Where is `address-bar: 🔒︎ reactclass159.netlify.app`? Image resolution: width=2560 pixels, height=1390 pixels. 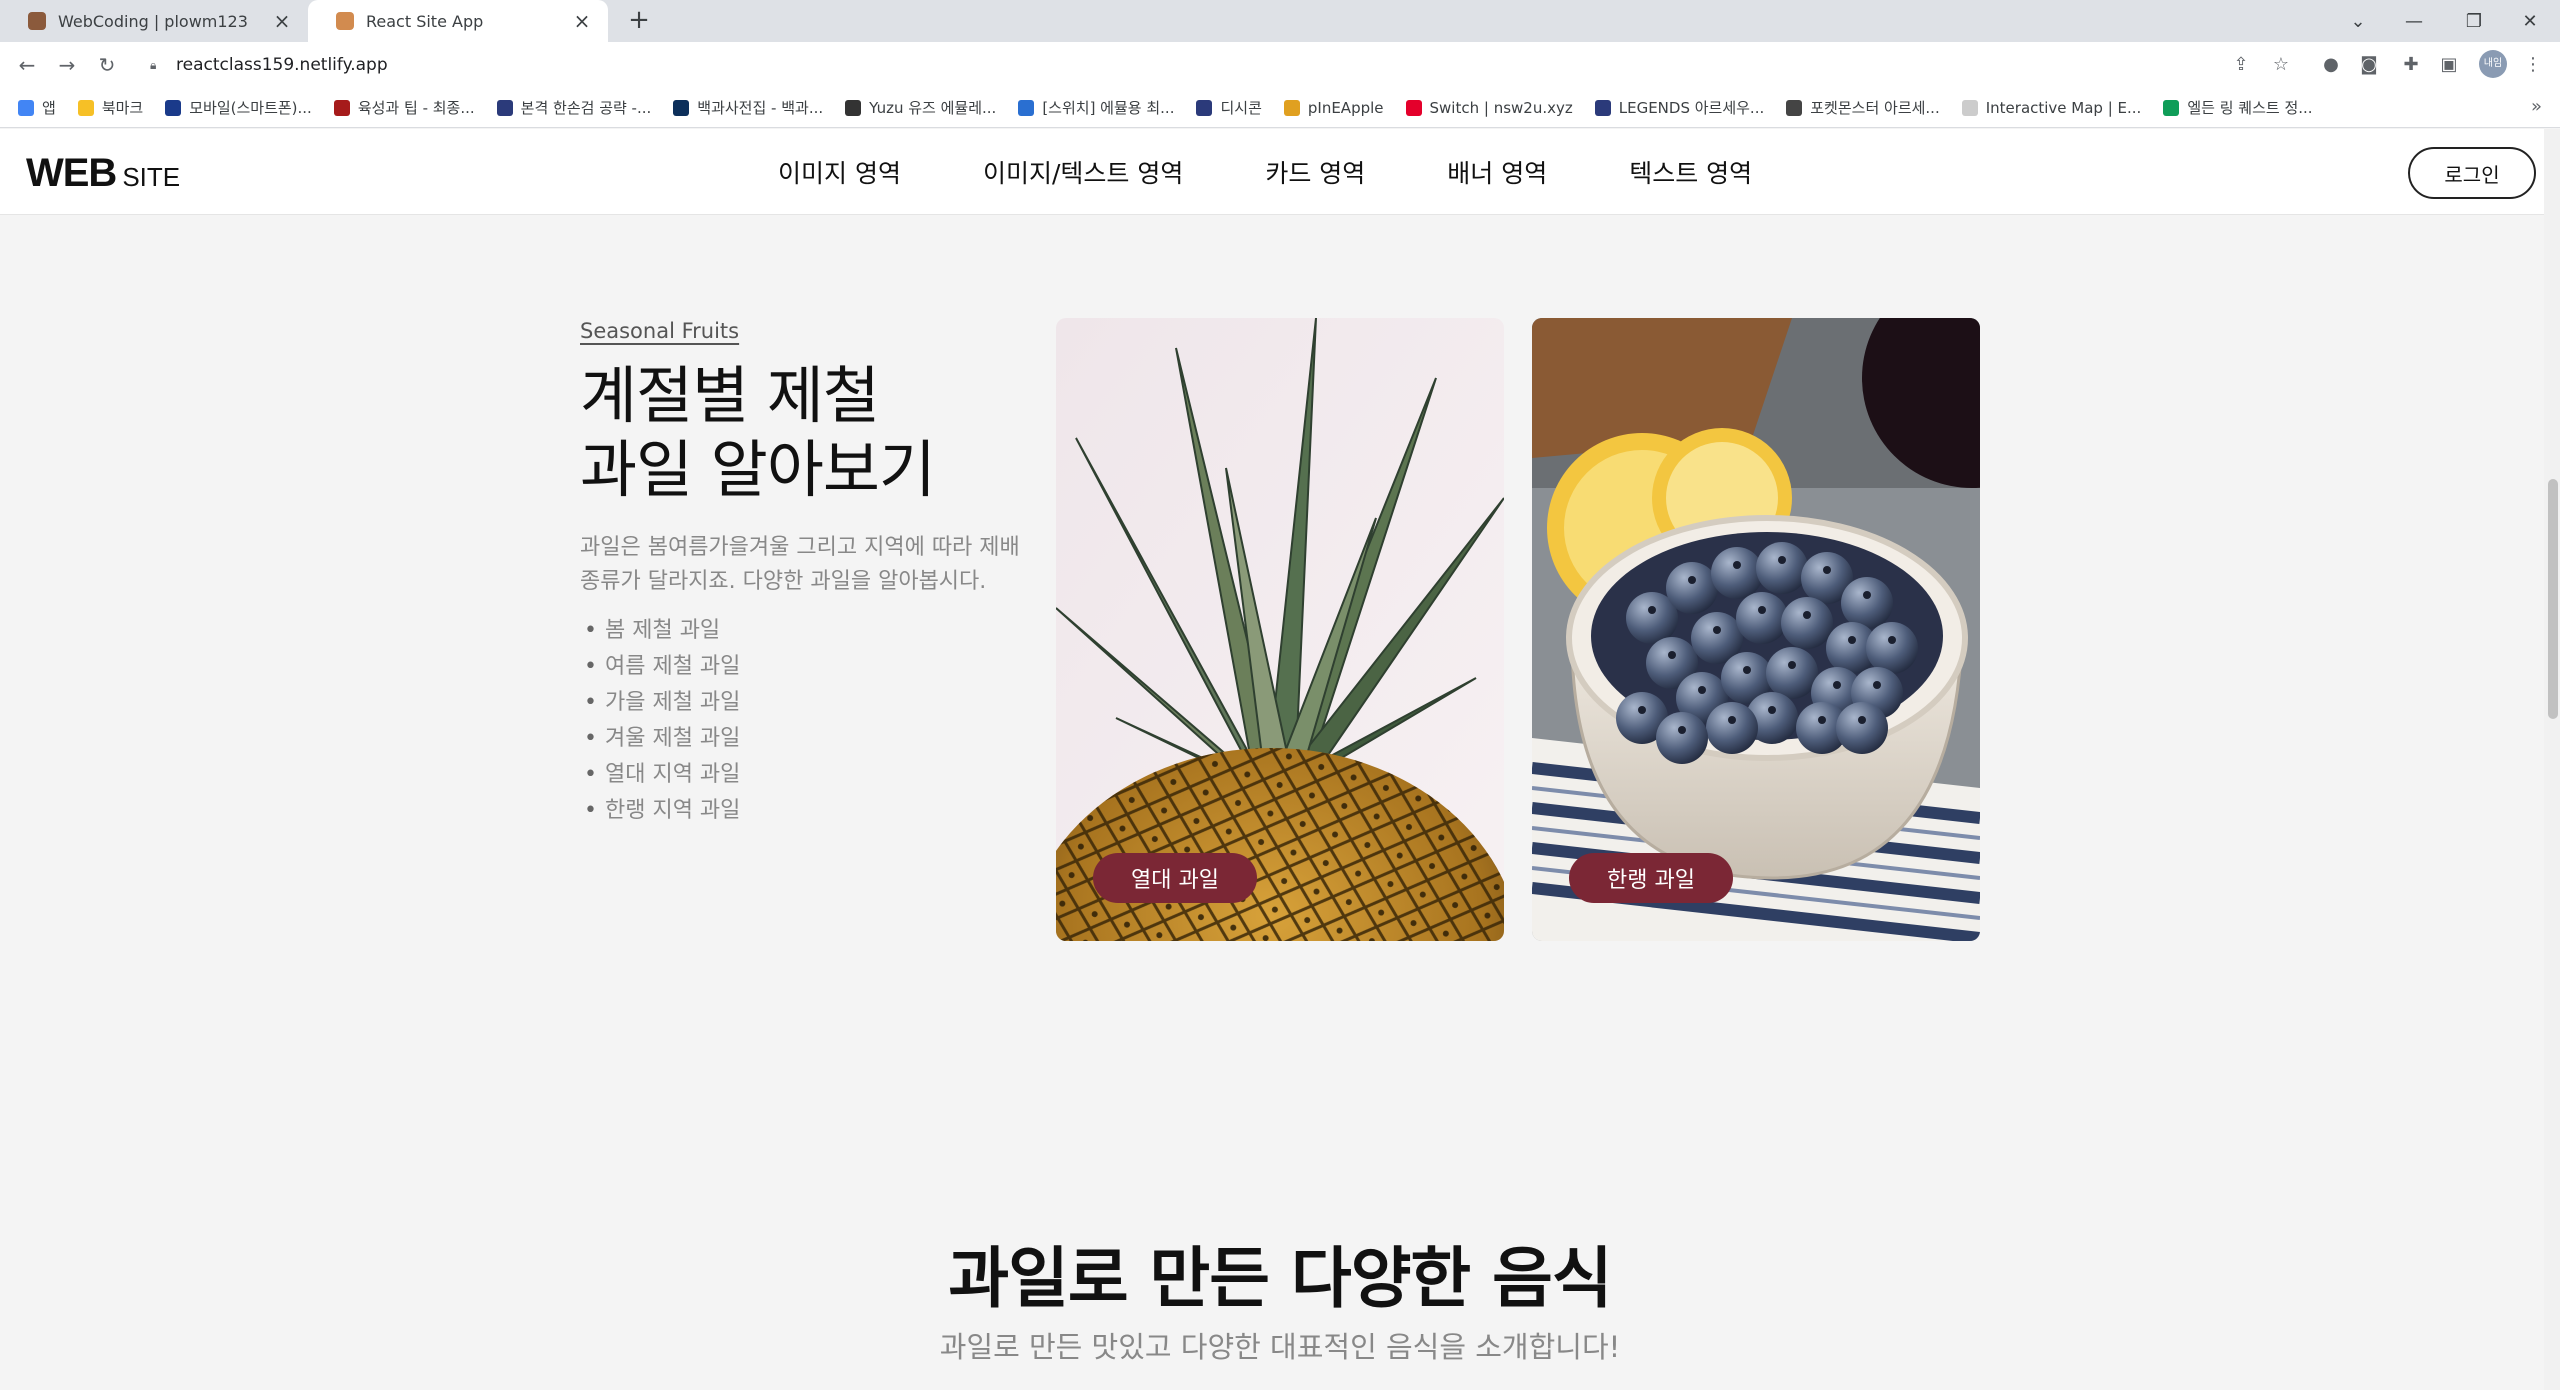
address-bar: 🔒︎ reactclass159.netlify.app is located at coordinates (1196, 65).